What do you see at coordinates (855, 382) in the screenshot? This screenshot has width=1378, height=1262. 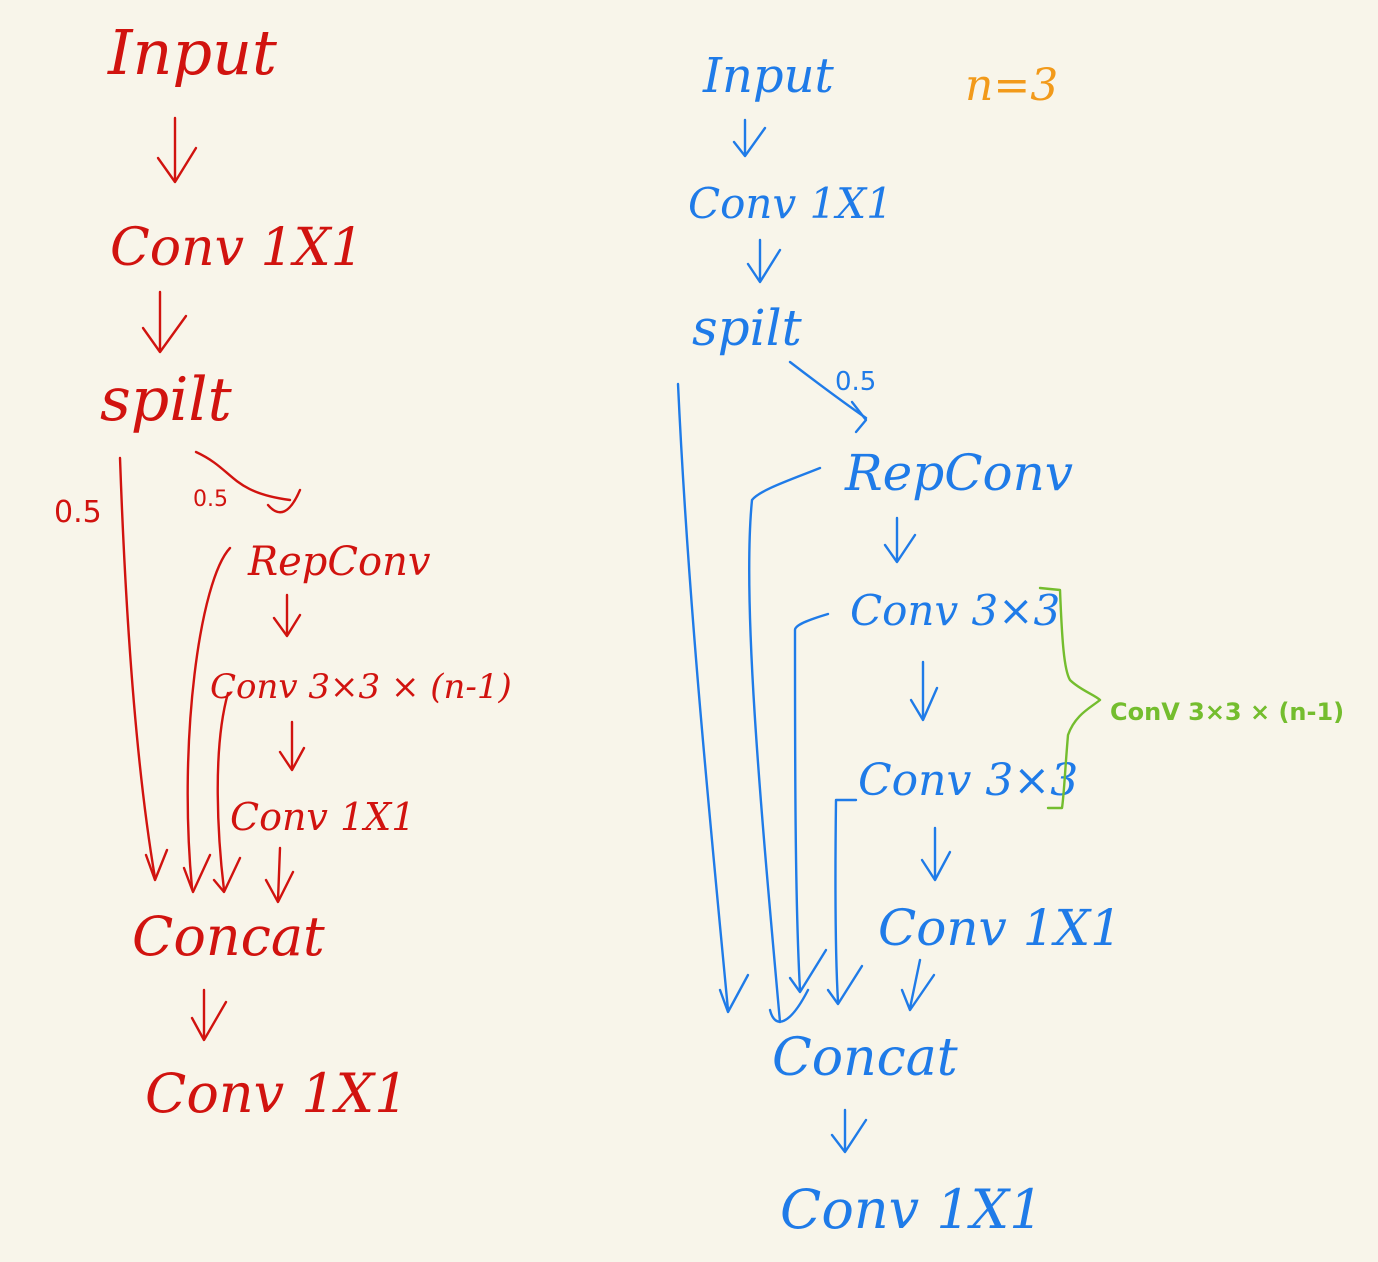 I see `right-ratio: 0.5` at bounding box center [855, 382].